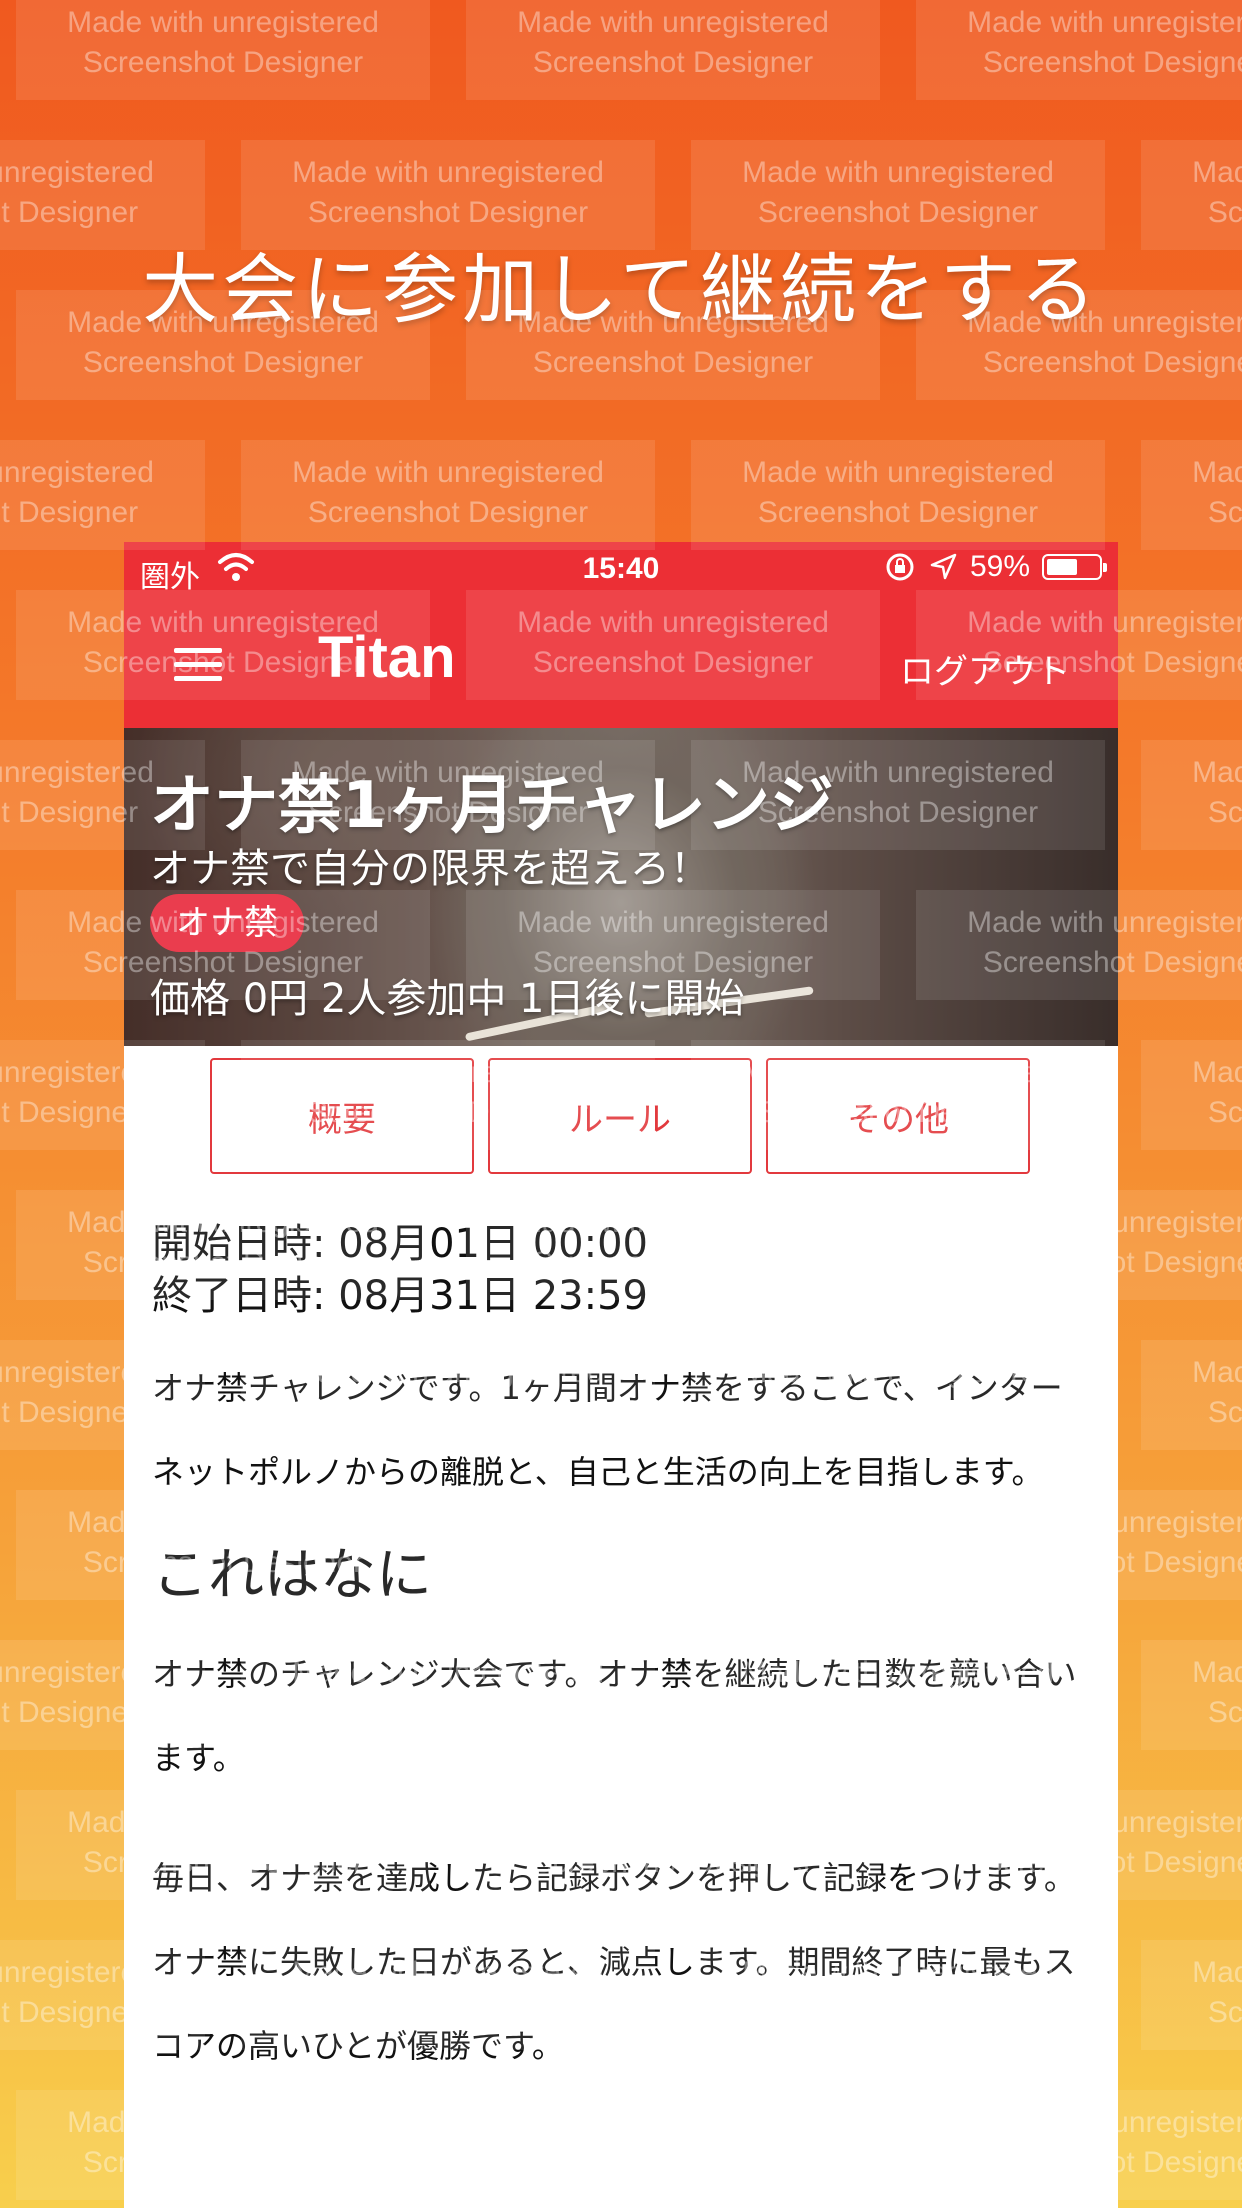  I want to click on tab-overview: 概要, so click(342, 1116).